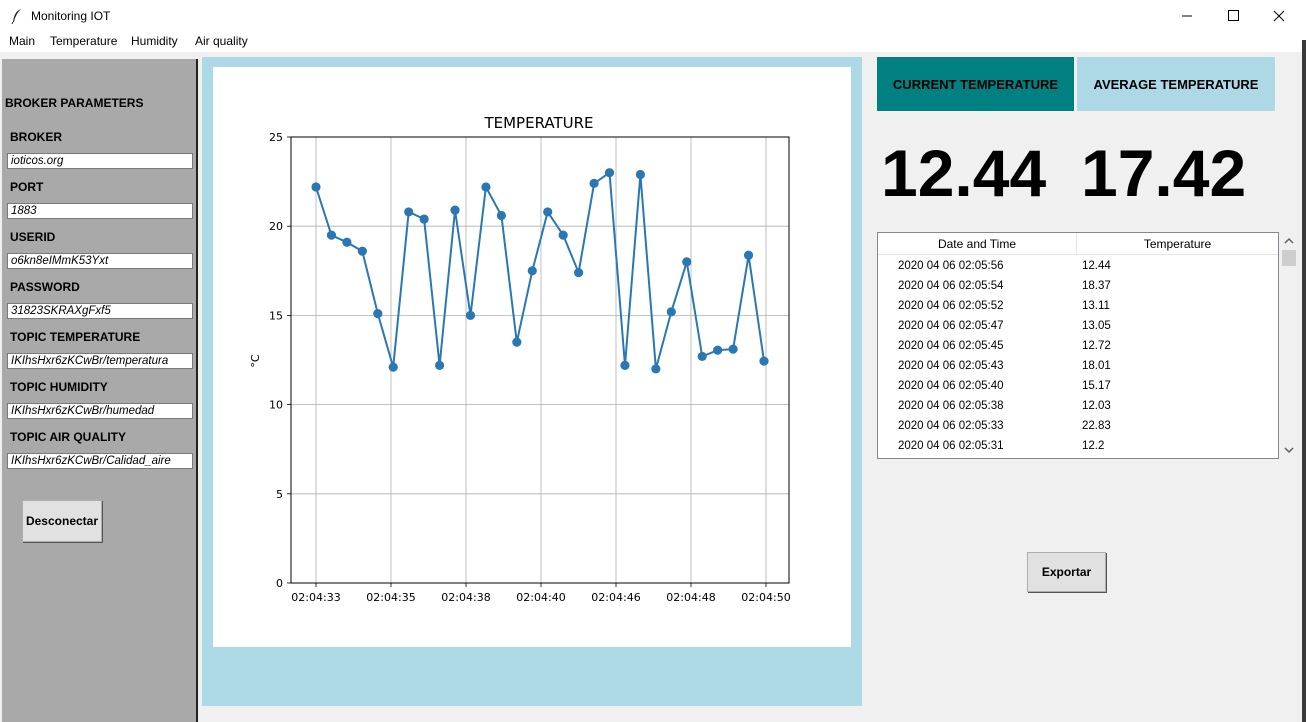 Image resolution: width=1306 pixels, height=722 pixels. I want to click on table-row: 2020 04 06 02:05:47 13.05, so click(1078, 327).